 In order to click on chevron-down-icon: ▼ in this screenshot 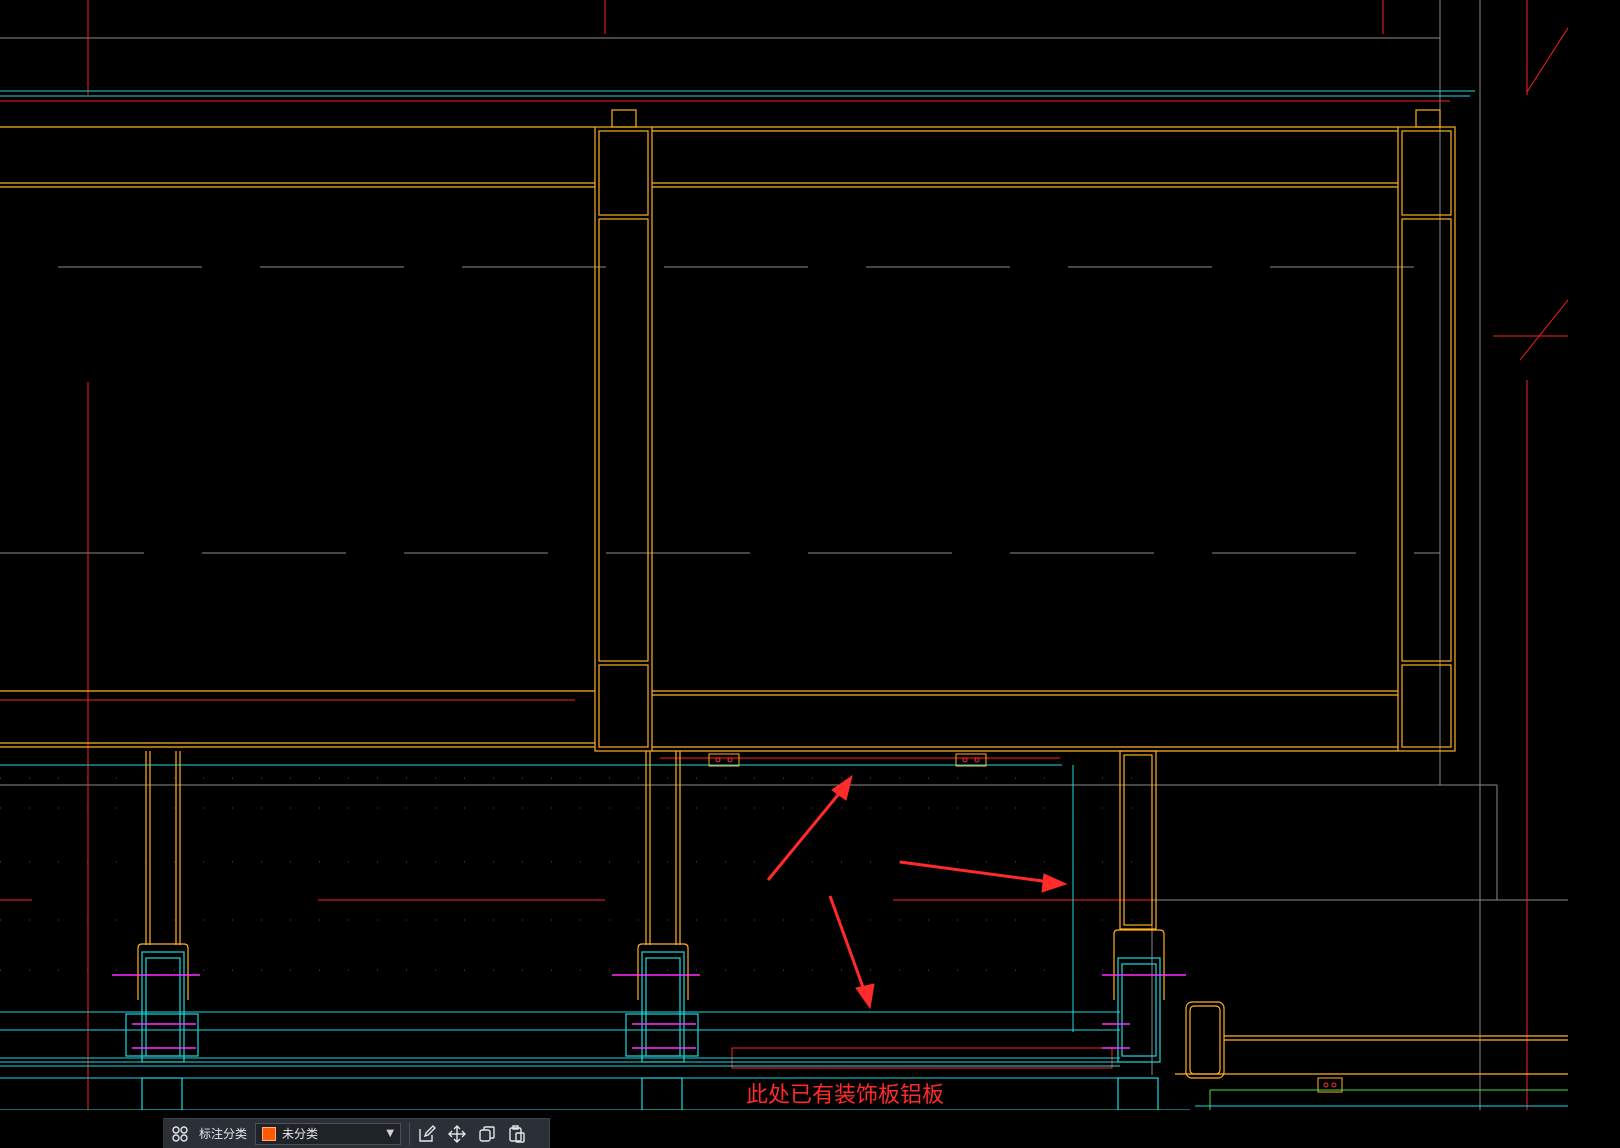, I will do `click(390, 1133)`.